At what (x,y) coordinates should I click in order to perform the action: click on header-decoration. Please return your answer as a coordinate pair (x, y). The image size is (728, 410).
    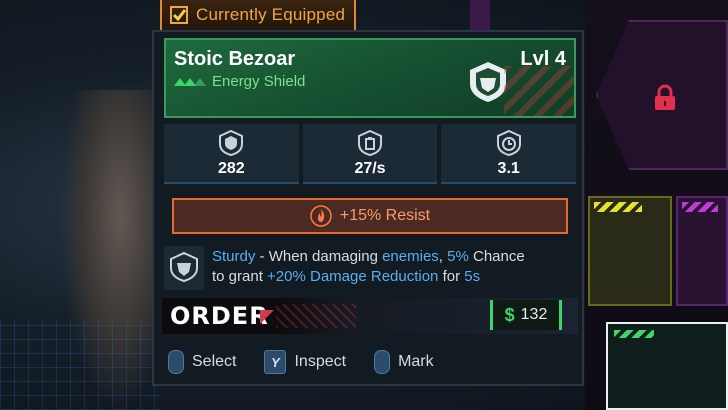
    Looking at the image, I should click on (539, 91).